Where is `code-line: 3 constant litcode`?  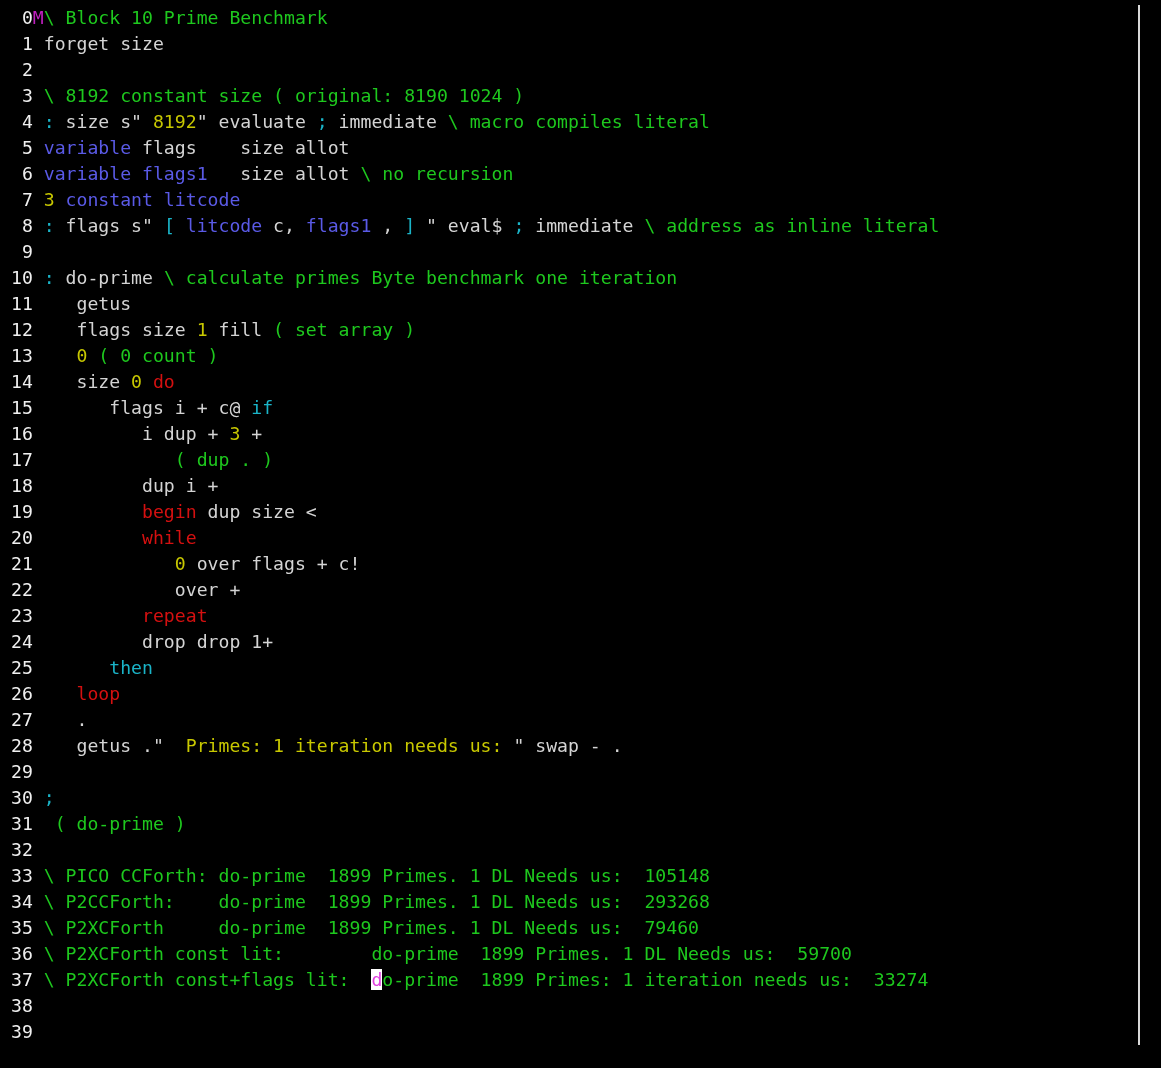 code-line: 3 constant litcode is located at coordinates (142, 200).